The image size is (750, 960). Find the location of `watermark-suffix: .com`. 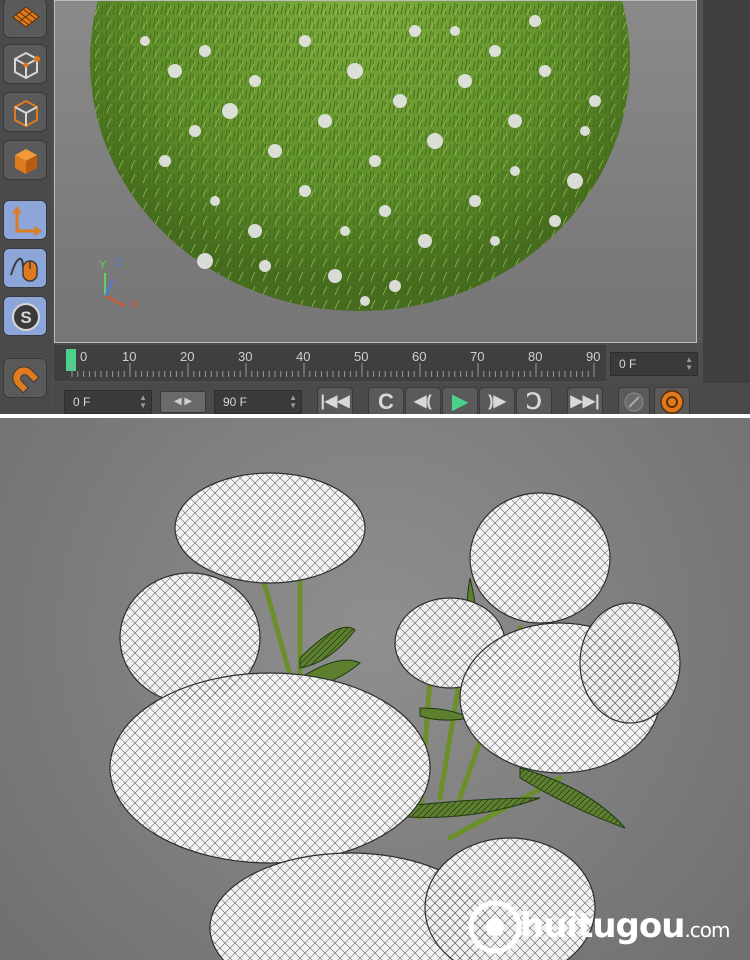

watermark-suffix: .com is located at coordinates (707, 930).